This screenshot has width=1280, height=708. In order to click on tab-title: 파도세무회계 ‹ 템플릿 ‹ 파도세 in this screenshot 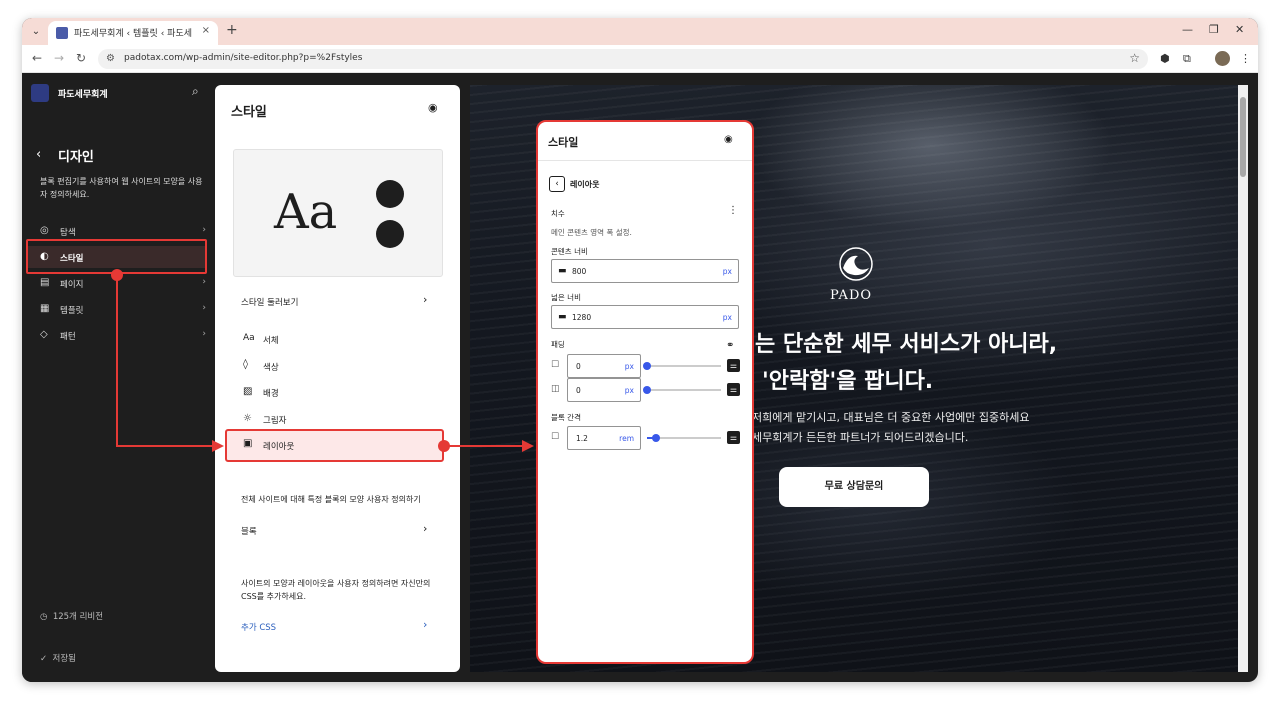, I will do `click(133, 34)`.